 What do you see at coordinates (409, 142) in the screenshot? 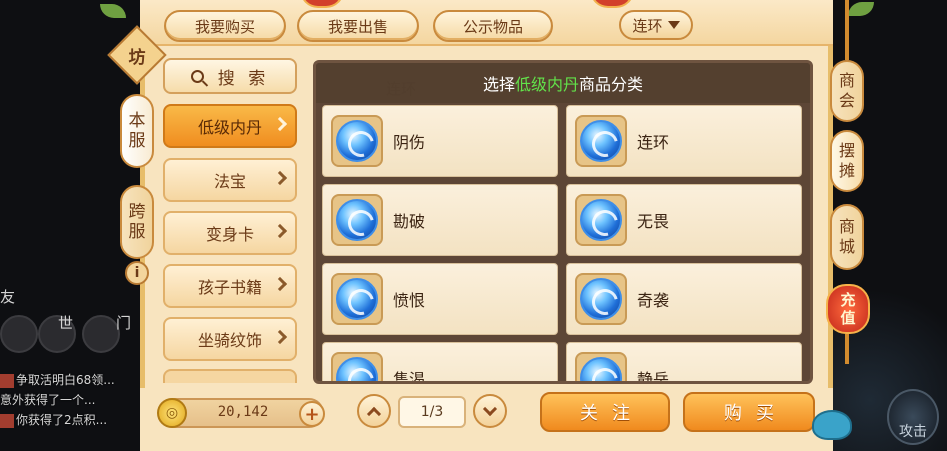
I see `item-name: 阴伤` at bounding box center [409, 142].